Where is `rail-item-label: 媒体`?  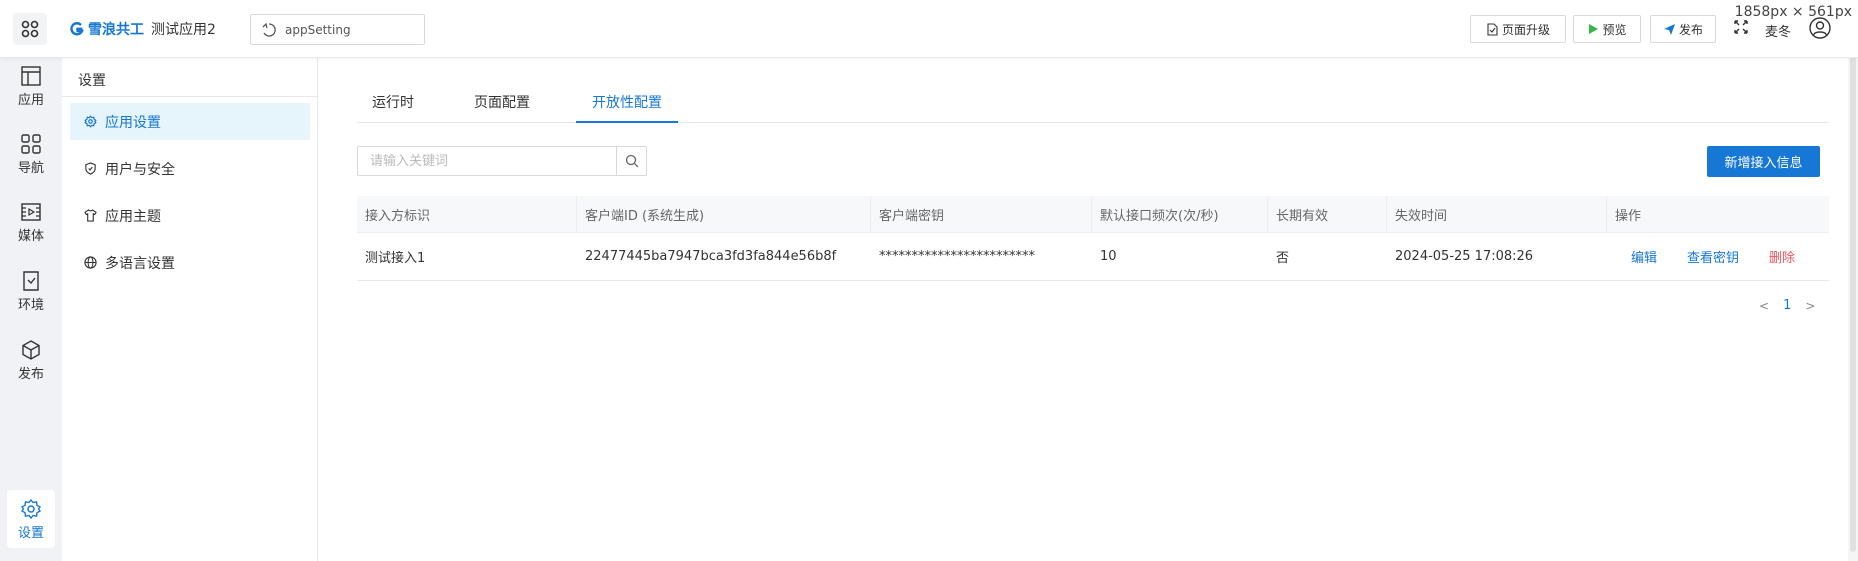
rail-item-label: 媒体 is located at coordinates (30, 236).